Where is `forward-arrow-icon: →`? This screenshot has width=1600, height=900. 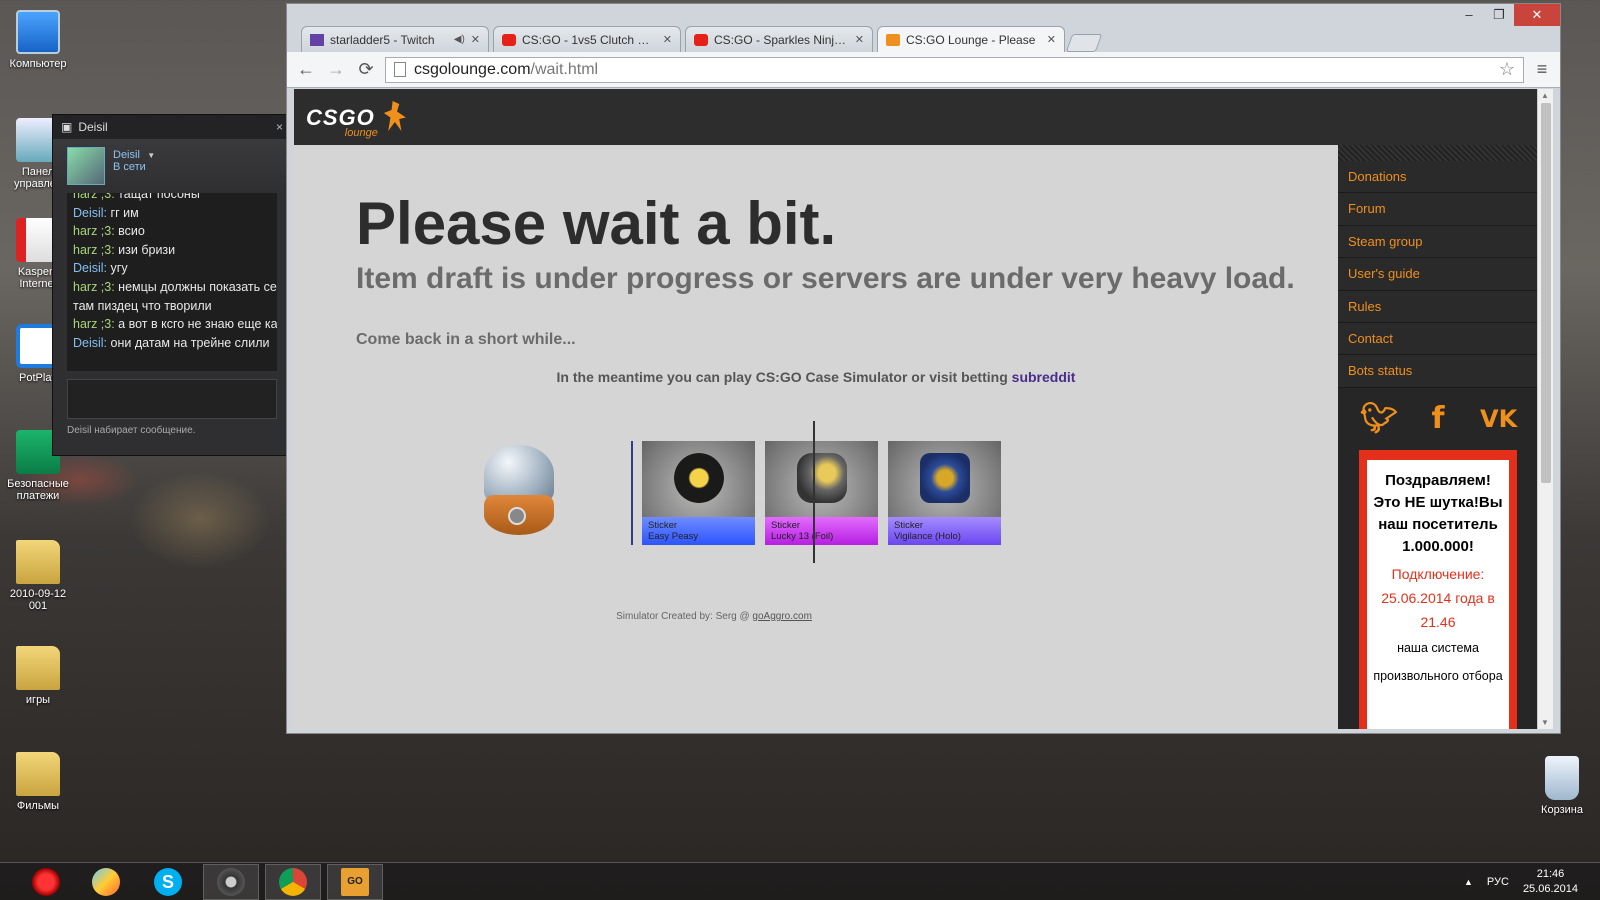 forward-arrow-icon: → is located at coordinates (336, 69).